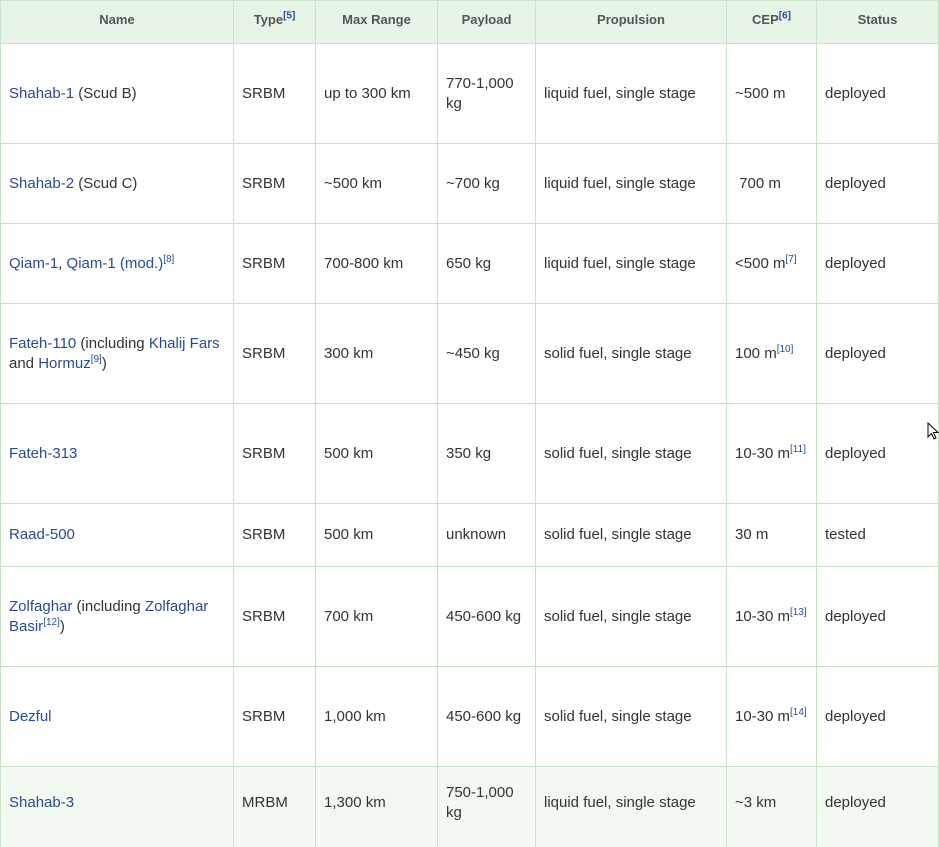 Image resolution: width=939 pixels, height=847 pixels. Describe the element at coordinates (877, 22) in the screenshot. I see `header-status: Status` at that location.